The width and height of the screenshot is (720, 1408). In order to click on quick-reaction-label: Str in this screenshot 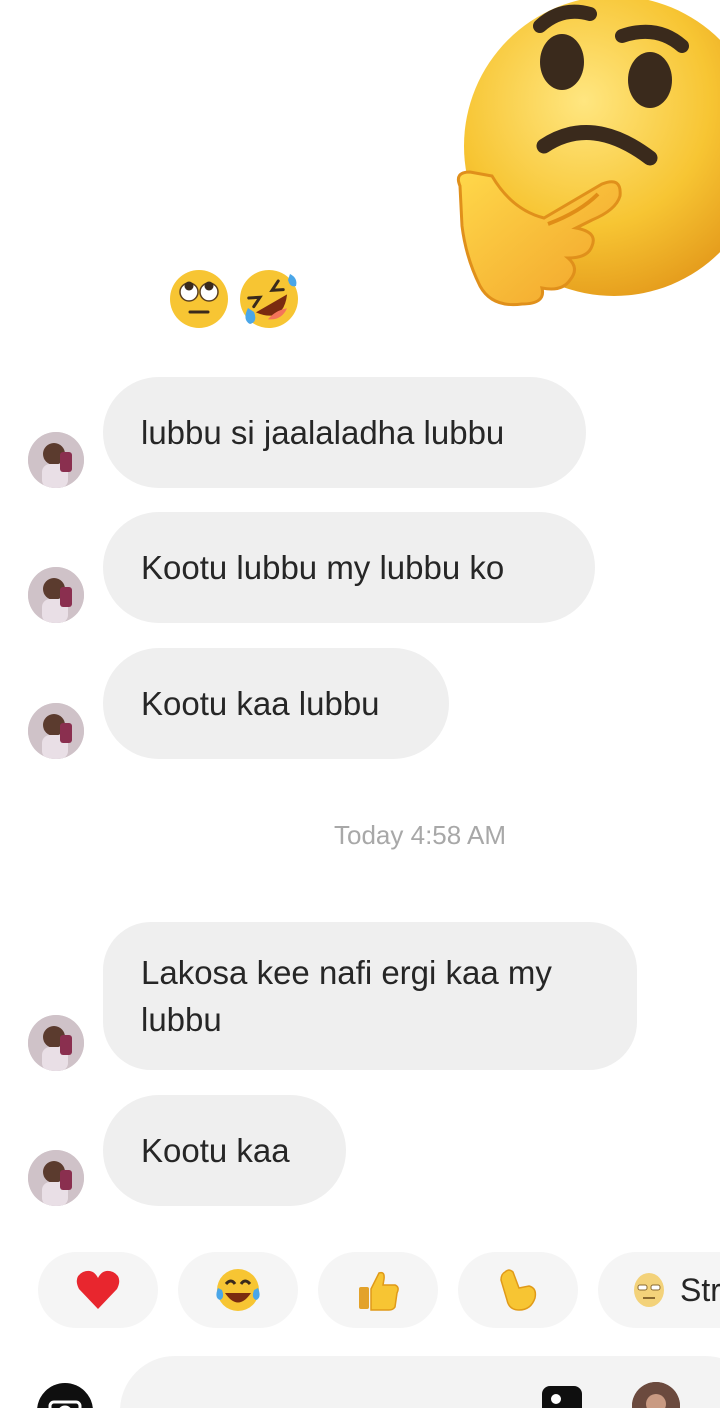, I will do `click(700, 1289)`.